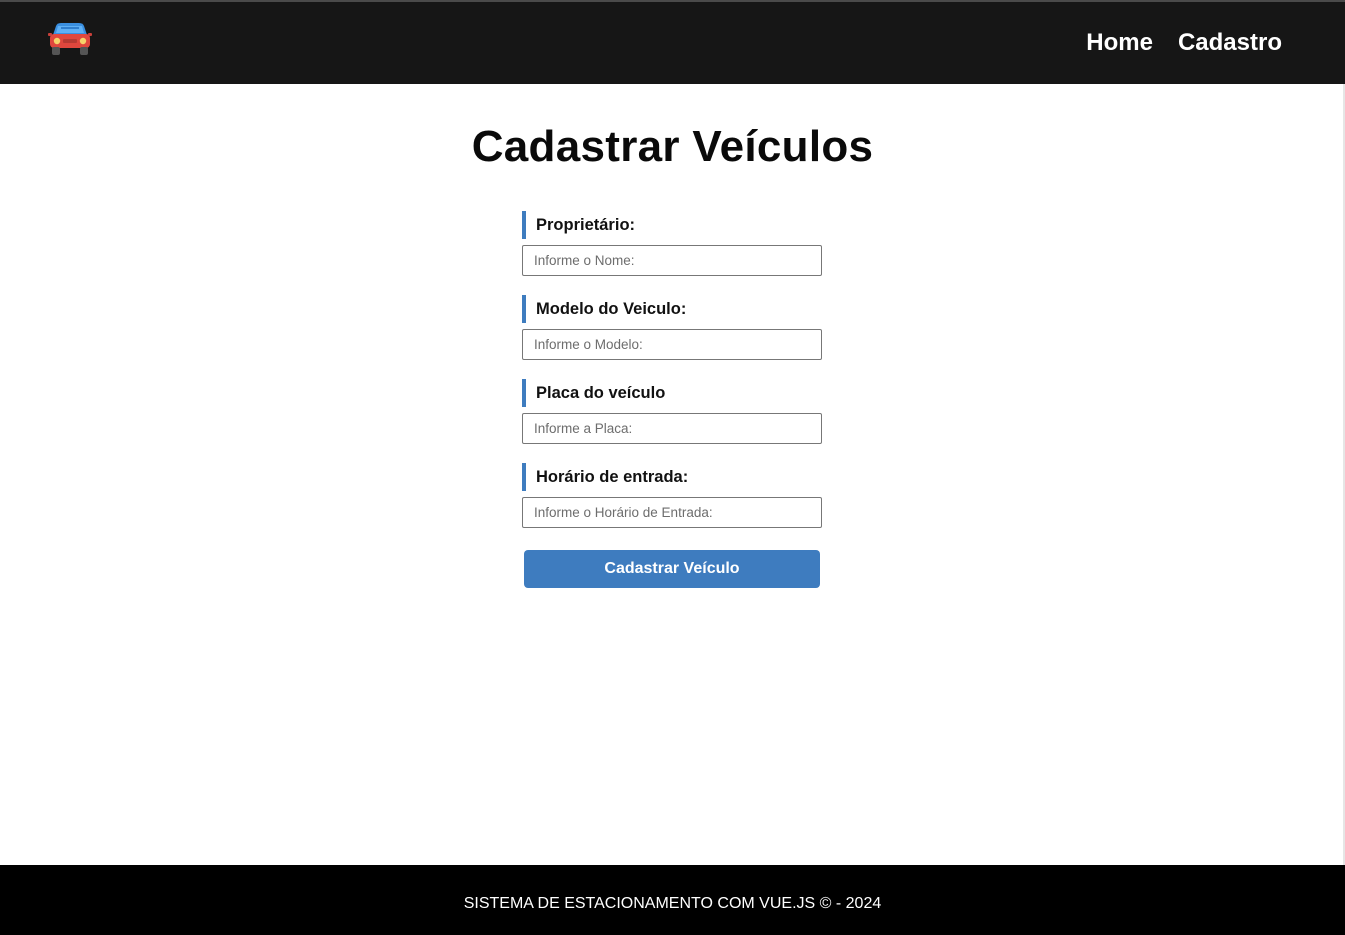  I want to click on main-nav: Home Cadastro, so click(1184, 43).